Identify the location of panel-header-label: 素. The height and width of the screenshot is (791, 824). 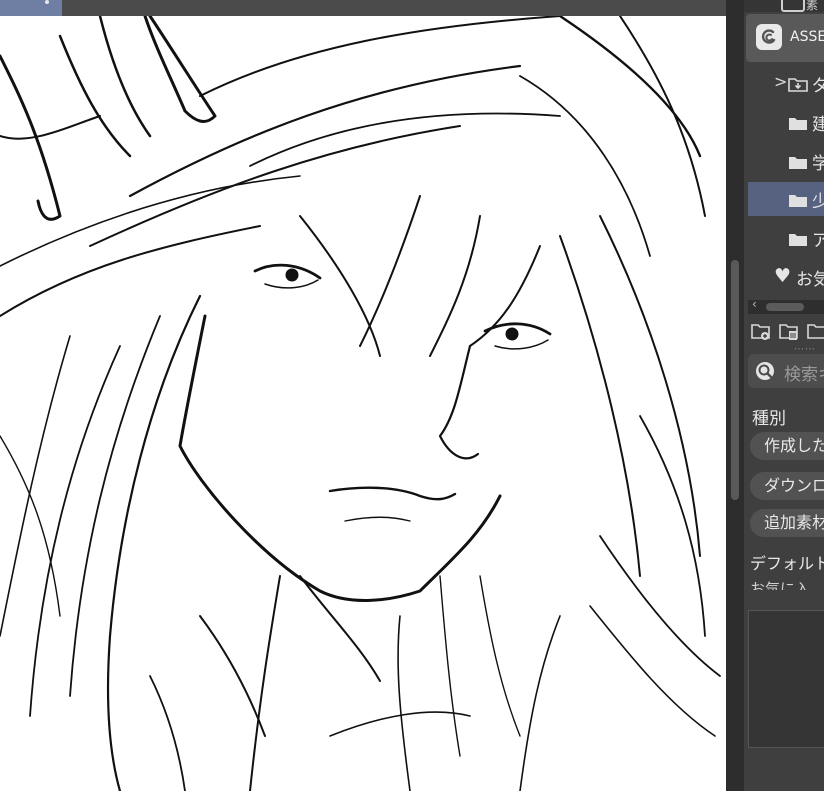
(812, 6).